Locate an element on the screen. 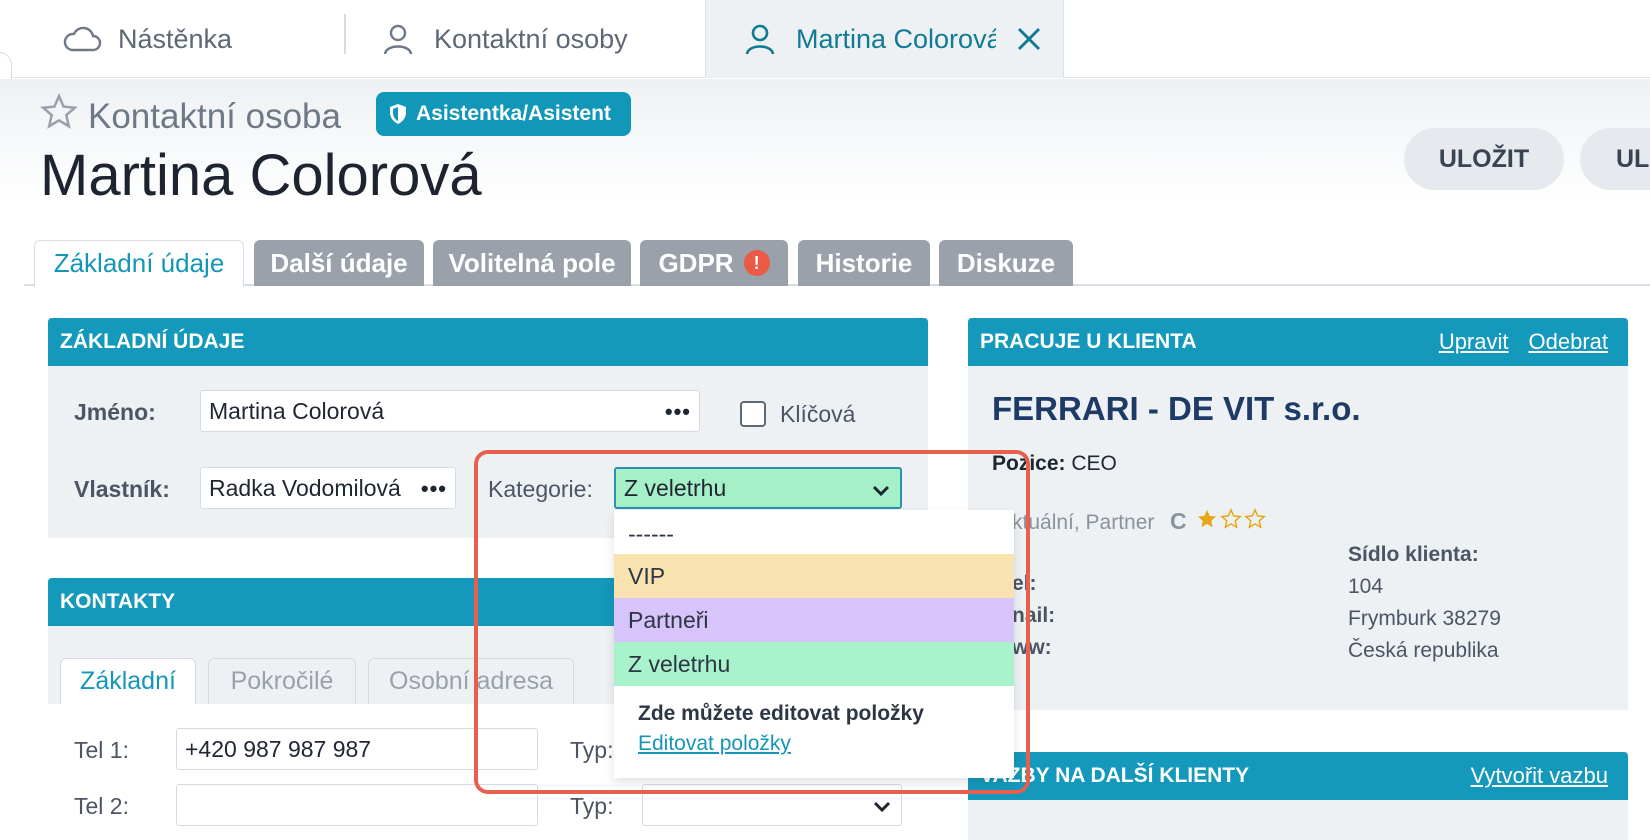 This screenshot has height=840, width=1650. tab-contacts-label: Kontaktní osoby is located at coordinates (531, 38).